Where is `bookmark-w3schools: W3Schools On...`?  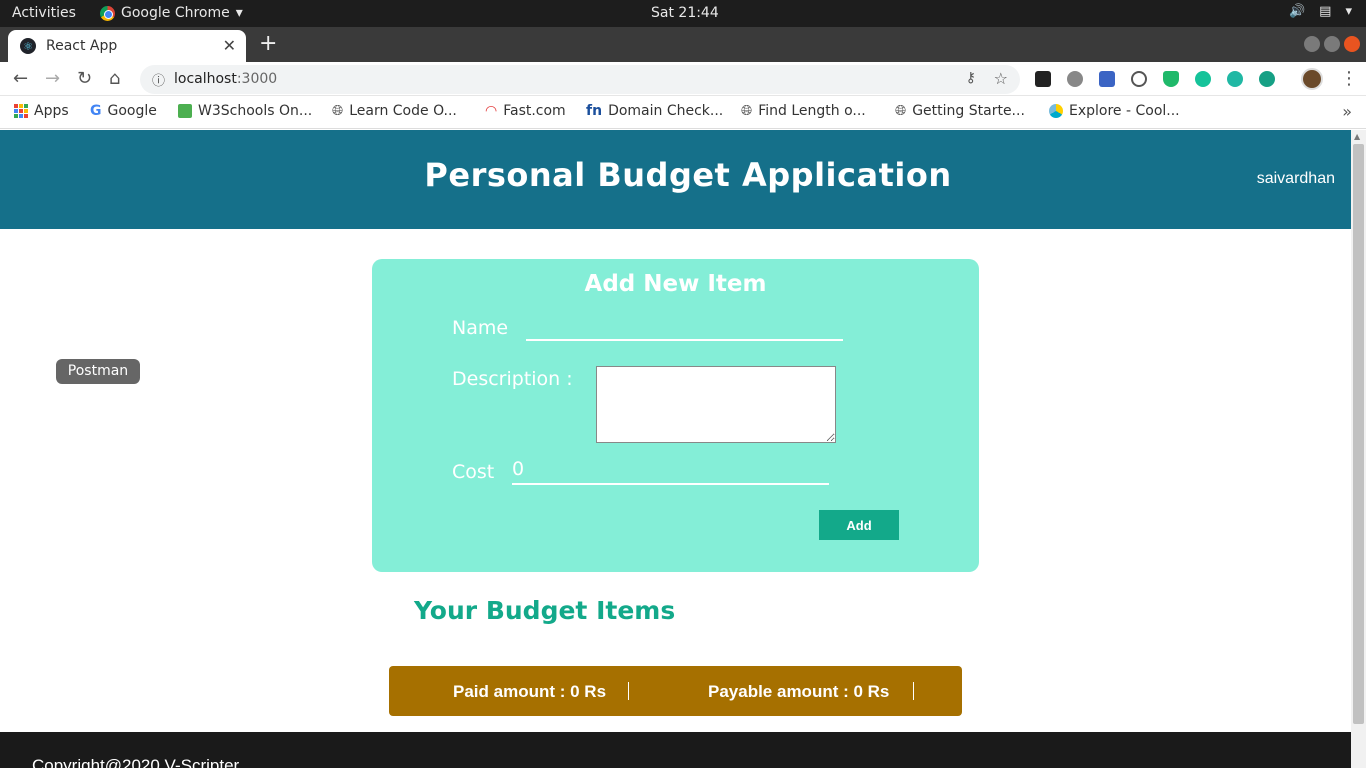
bookmark-w3schools: W3Schools On... is located at coordinates (245, 111).